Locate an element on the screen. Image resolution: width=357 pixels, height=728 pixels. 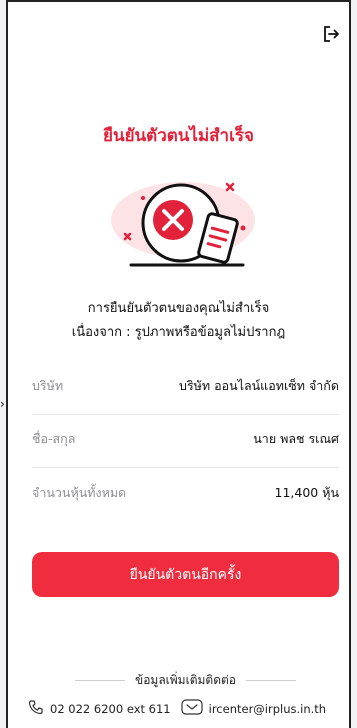
page-title: ยืนยันตัวตนไม่สำเร็จ is located at coordinates (178, 136).